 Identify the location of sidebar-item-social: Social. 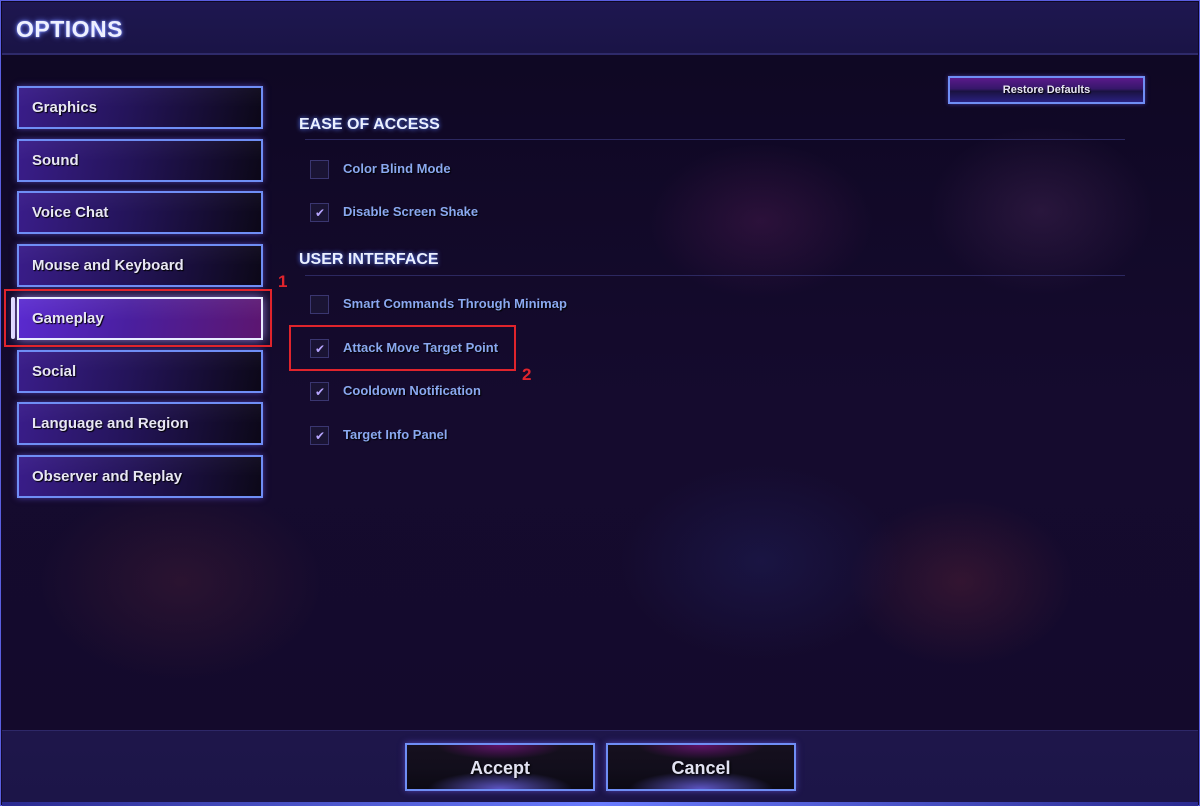
(140, 371).